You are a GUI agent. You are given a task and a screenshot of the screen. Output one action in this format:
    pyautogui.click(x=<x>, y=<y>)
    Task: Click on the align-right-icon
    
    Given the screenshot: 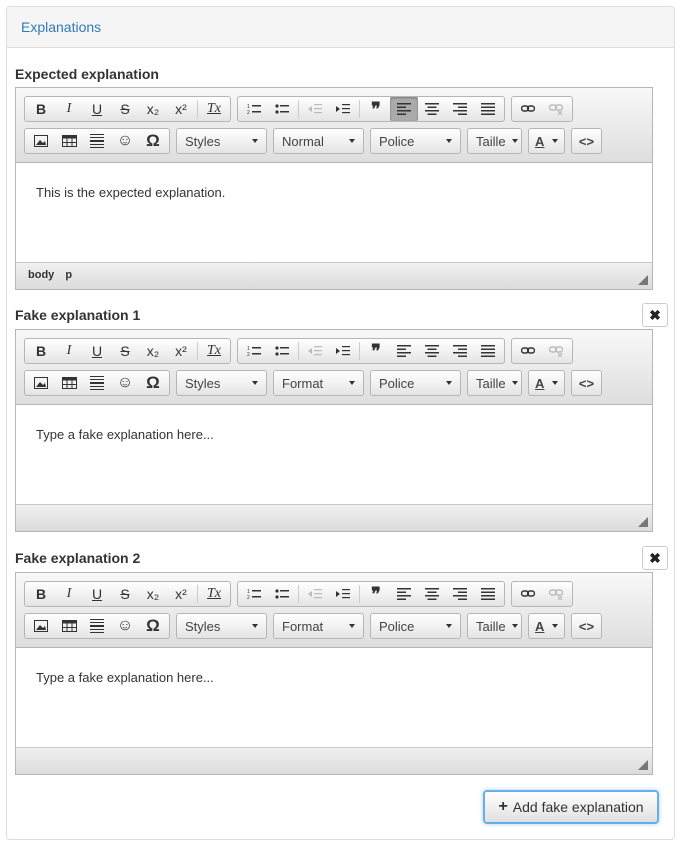 What is the action you would take?
    pyautogui.click(x=460, y=594)
    